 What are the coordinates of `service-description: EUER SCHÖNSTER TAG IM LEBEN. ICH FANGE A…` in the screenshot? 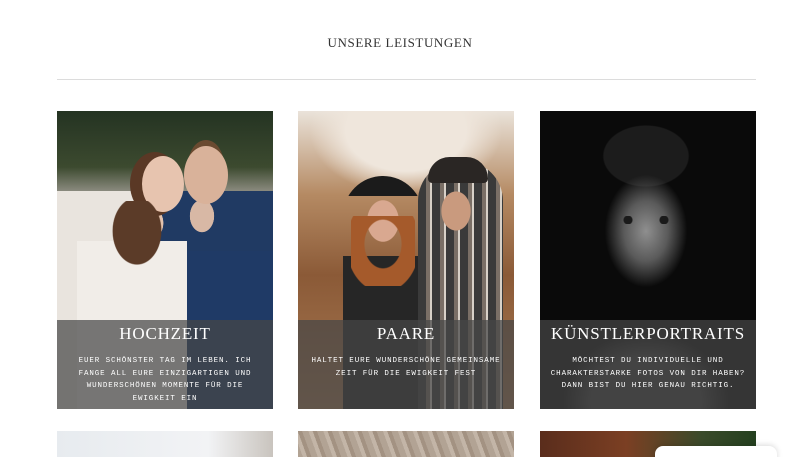 It's located at (165, 380).